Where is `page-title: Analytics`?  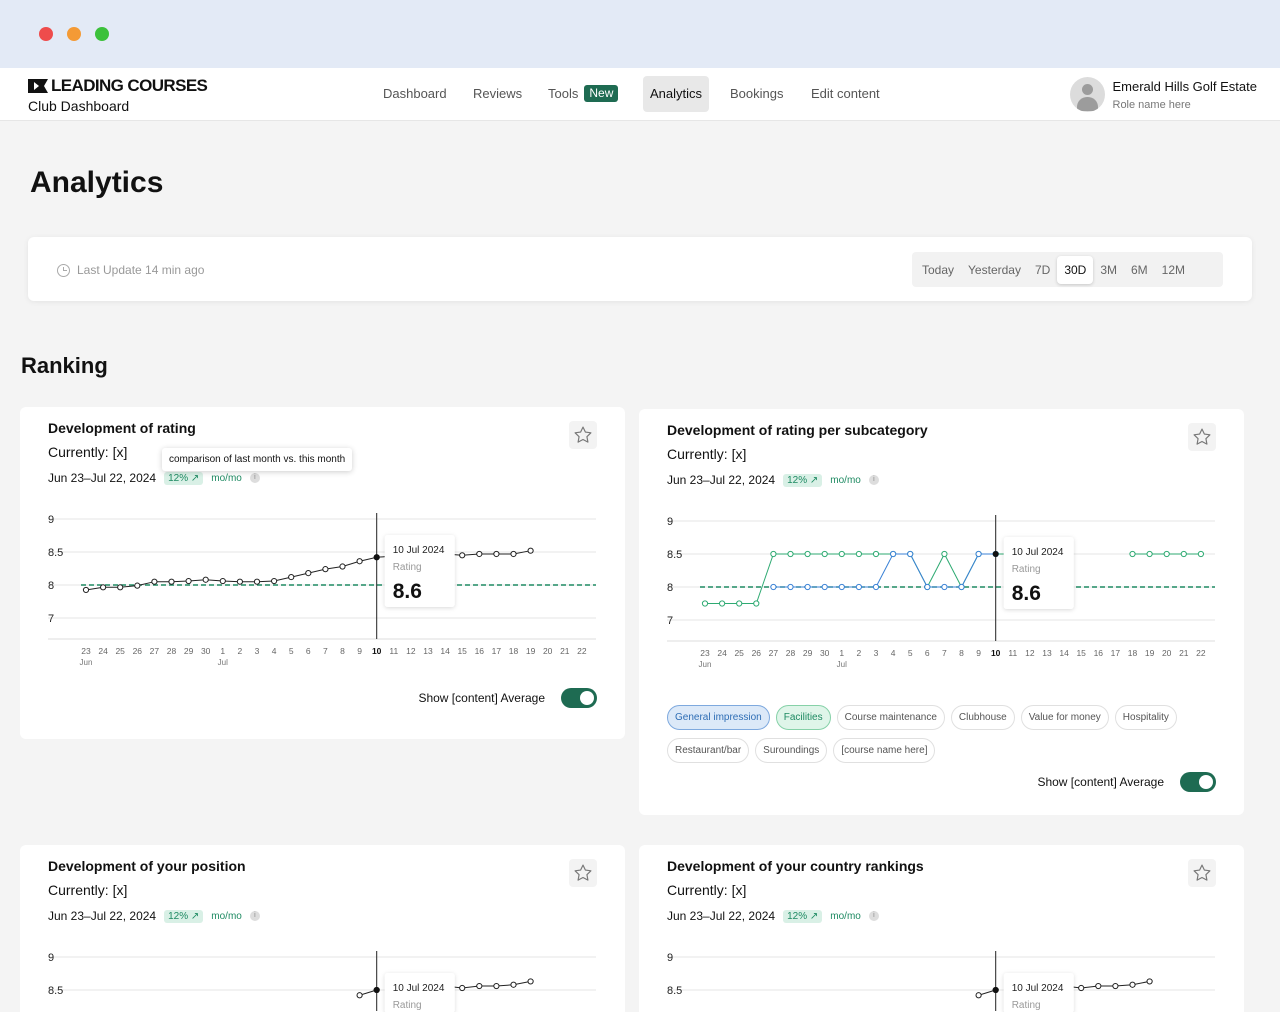
page-title: Analytics is located at coordinates (97, 182).